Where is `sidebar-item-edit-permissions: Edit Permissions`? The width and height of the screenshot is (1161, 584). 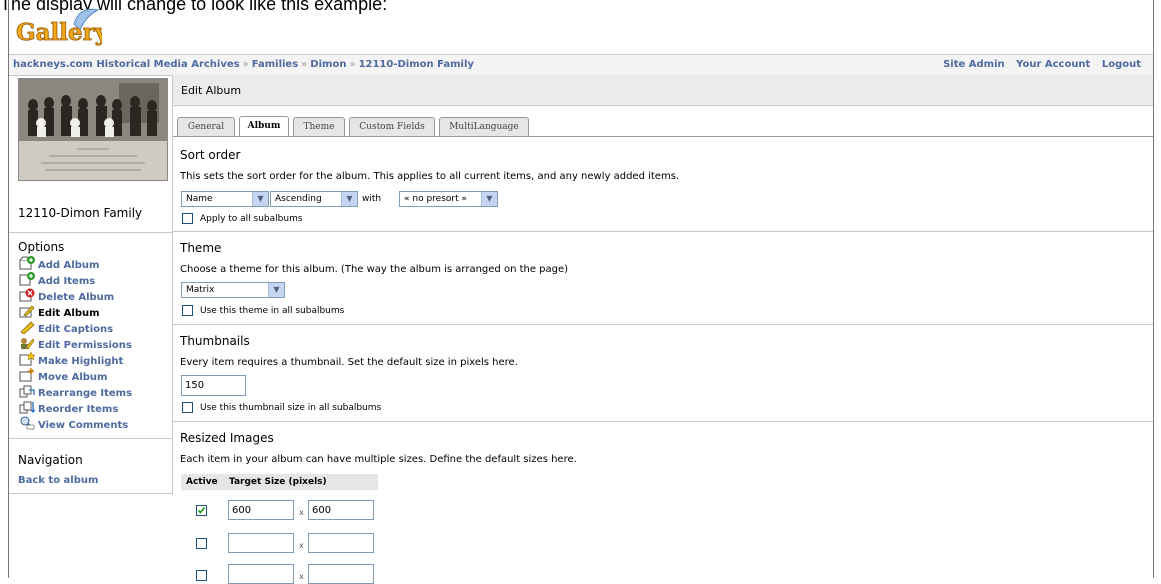
sidebar-item-edit-permissions: Edit Permissions is located at coordinates (75, 344).